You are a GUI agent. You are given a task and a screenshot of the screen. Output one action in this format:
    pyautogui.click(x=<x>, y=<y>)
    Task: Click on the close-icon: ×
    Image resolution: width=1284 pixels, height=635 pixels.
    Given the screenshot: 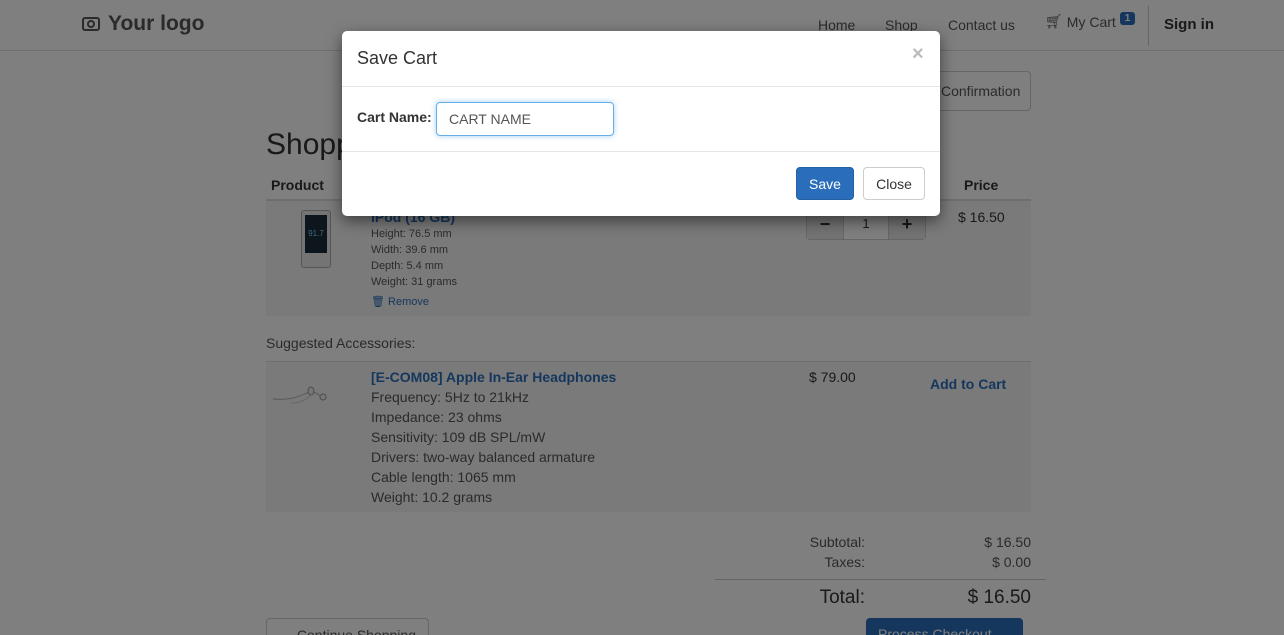 What is the action you would take?
    pyautogui.click(x=918, y=54)
    